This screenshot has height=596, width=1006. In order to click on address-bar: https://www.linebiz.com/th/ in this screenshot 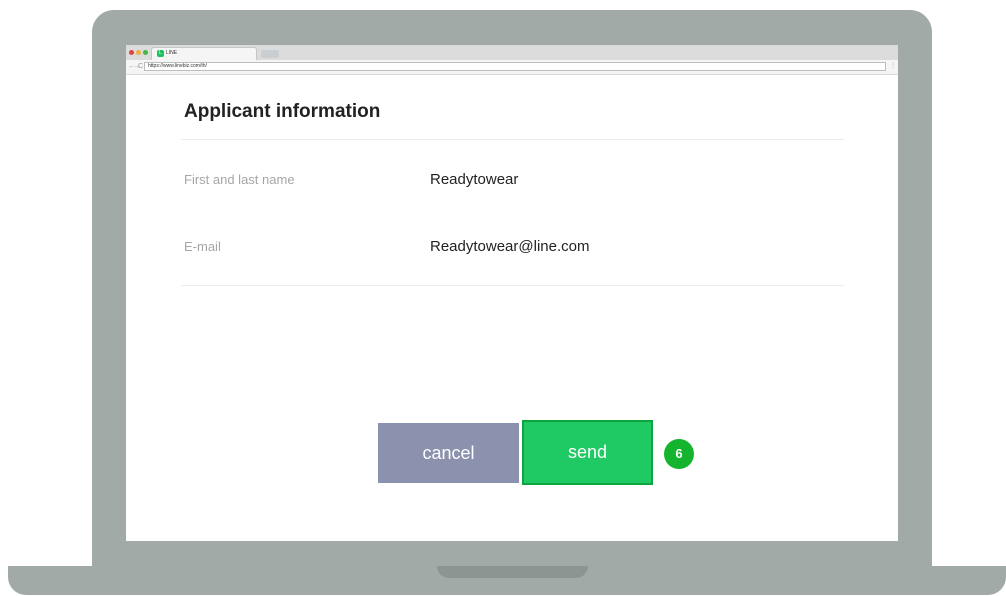, I will do `click(515, 66)`.